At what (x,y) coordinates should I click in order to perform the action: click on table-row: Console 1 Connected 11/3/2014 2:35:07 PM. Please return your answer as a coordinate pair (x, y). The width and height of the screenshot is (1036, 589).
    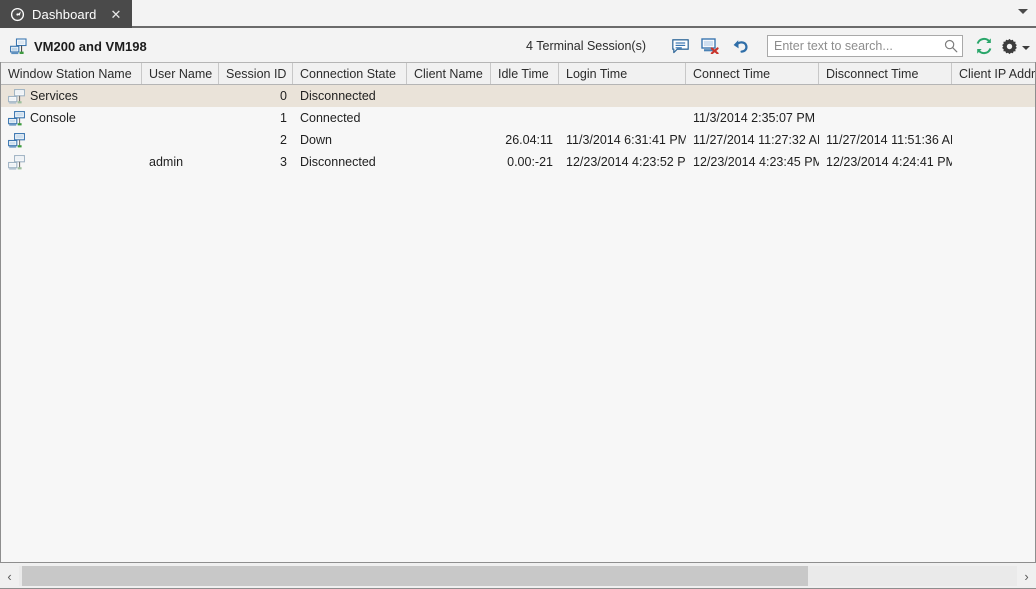
    Looking at the image, I should click on (518, 118).